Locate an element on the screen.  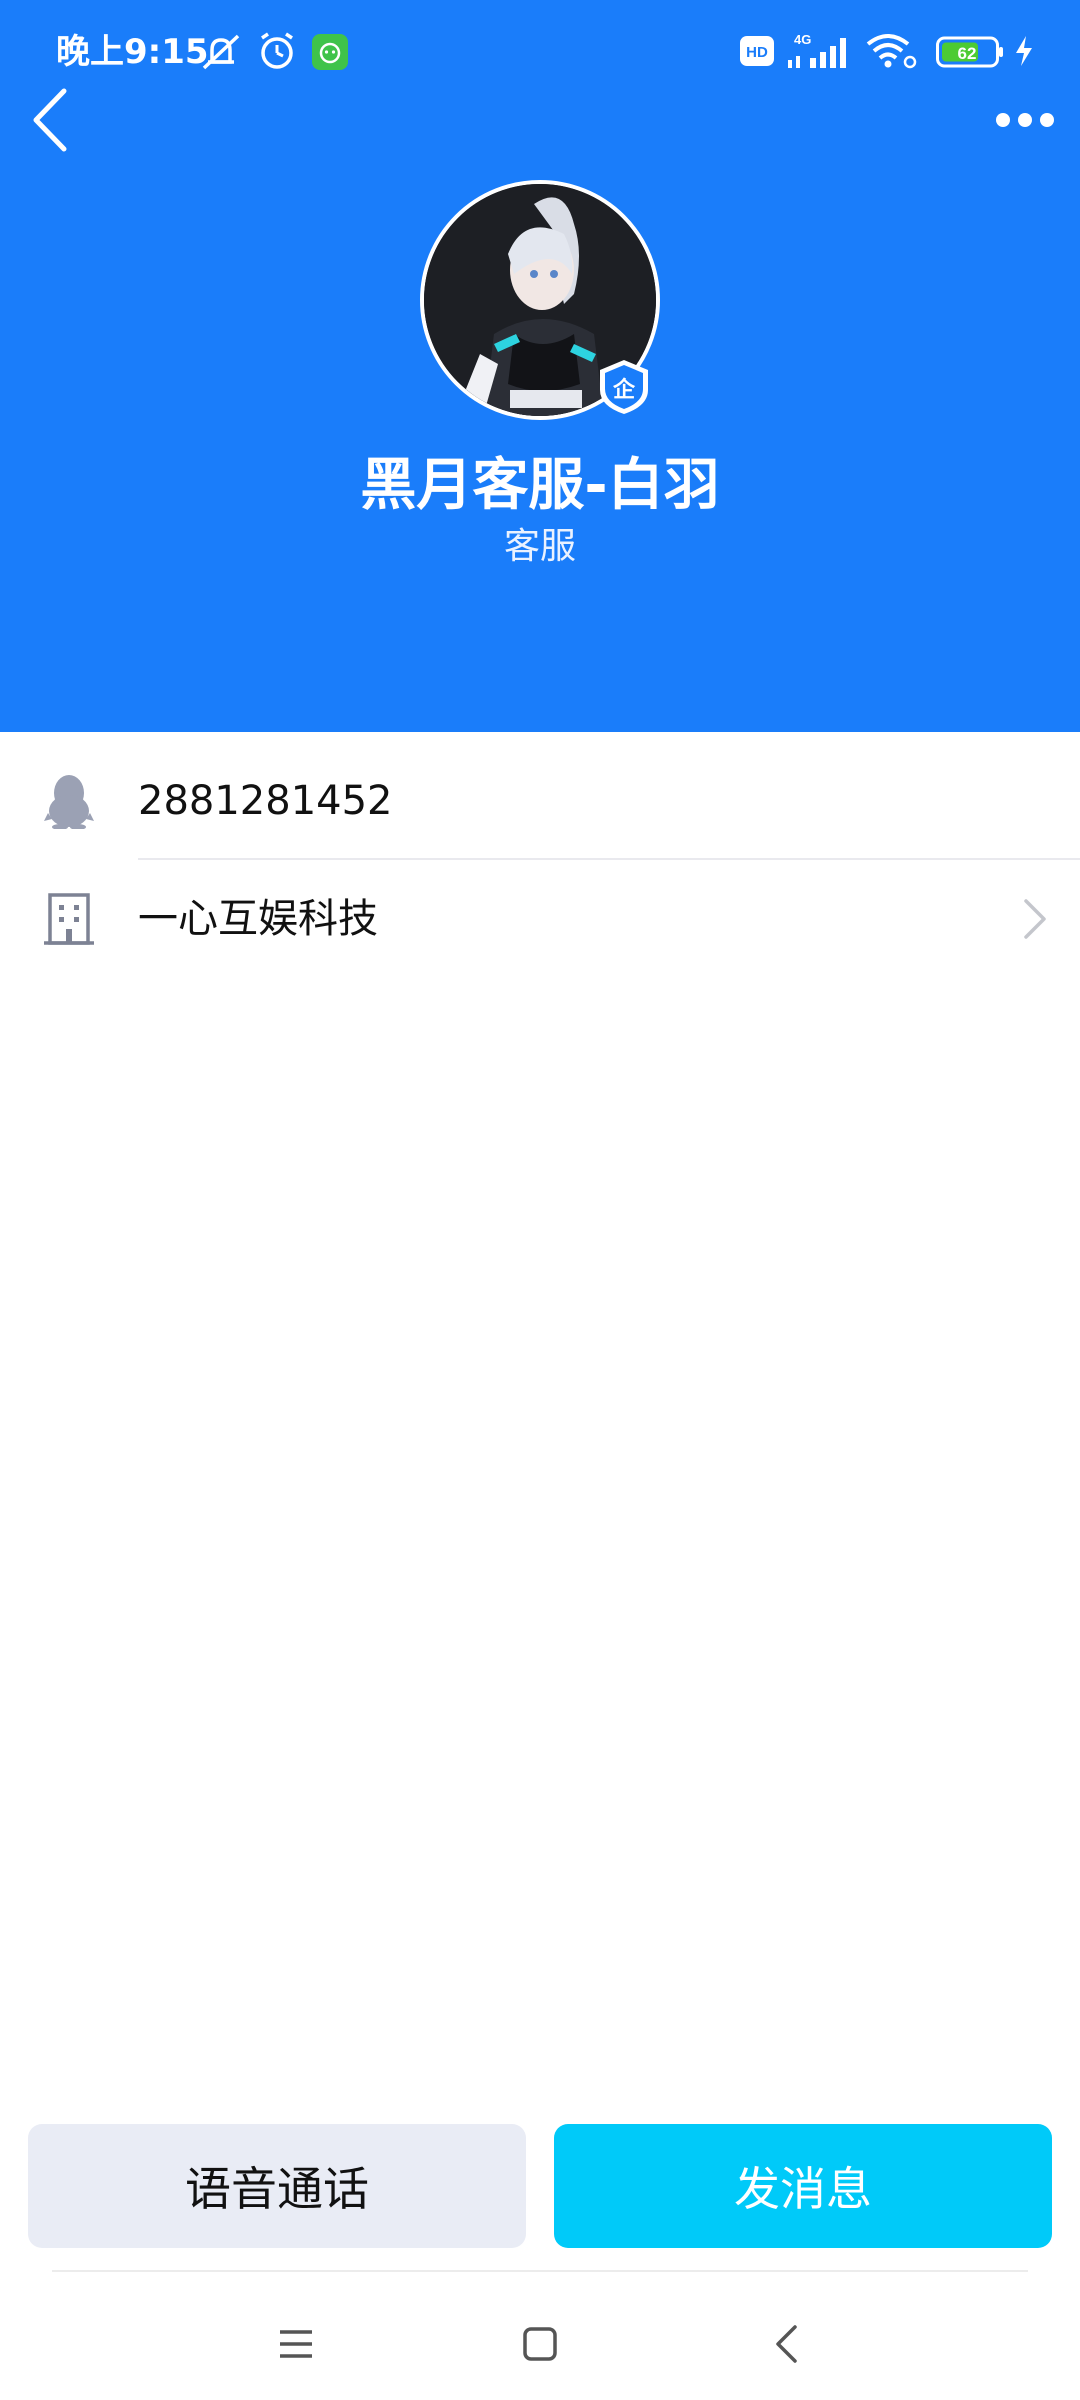
qq-penguin-icon is located at coordinates (69, 801).